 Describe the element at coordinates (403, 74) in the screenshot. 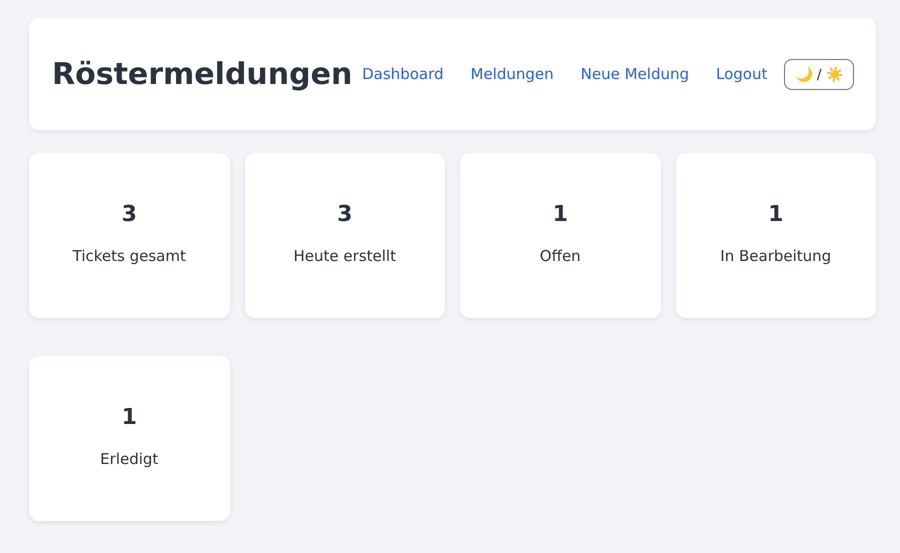

I see `nav-link: Dashboard` at that location.